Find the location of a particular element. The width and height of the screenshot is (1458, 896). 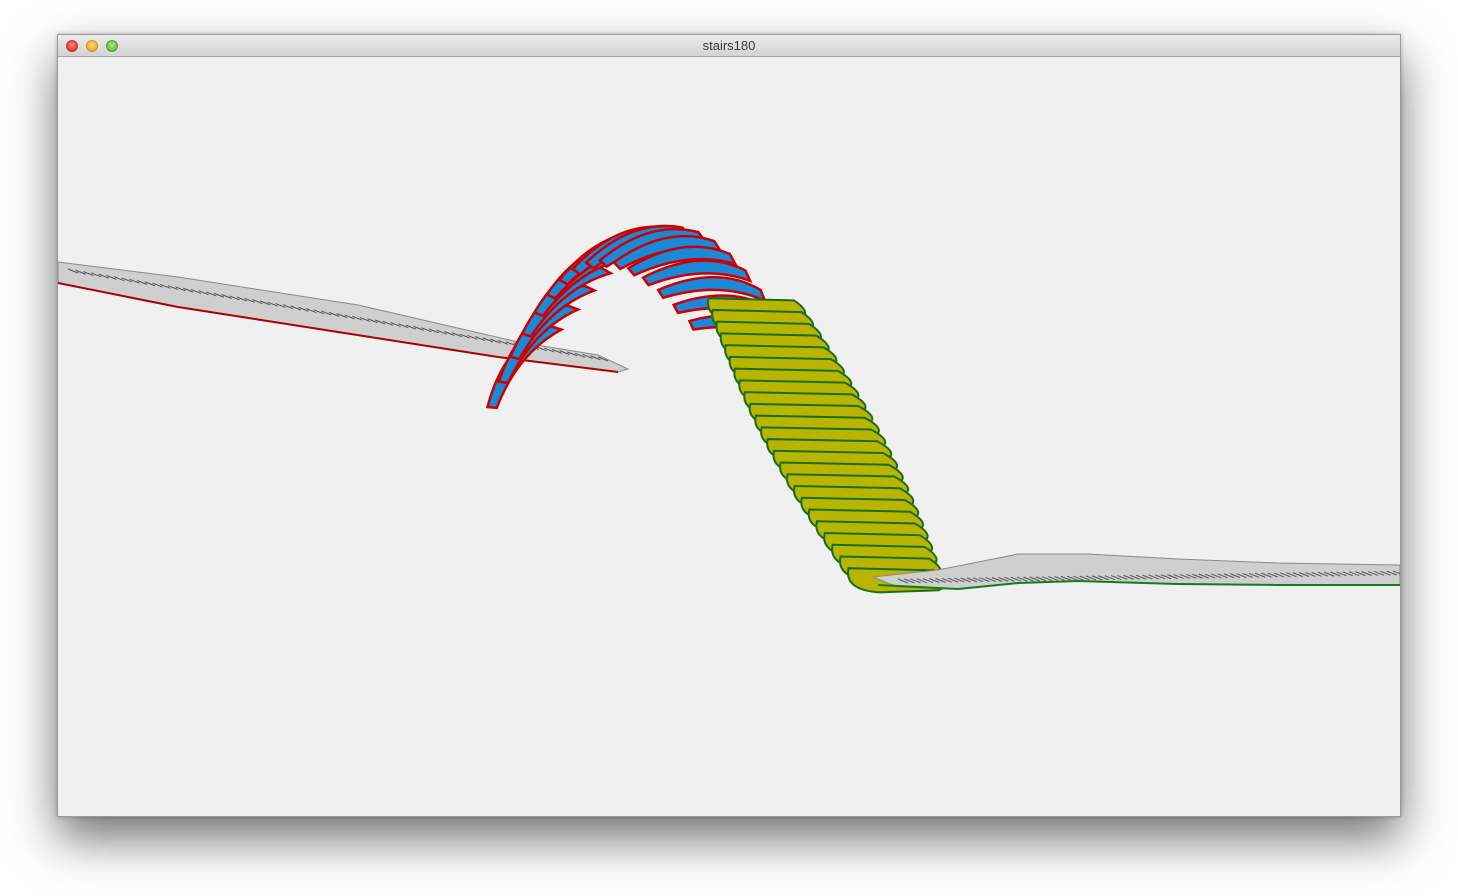

window-title: stairs180 is located at coordinates (729, 45).